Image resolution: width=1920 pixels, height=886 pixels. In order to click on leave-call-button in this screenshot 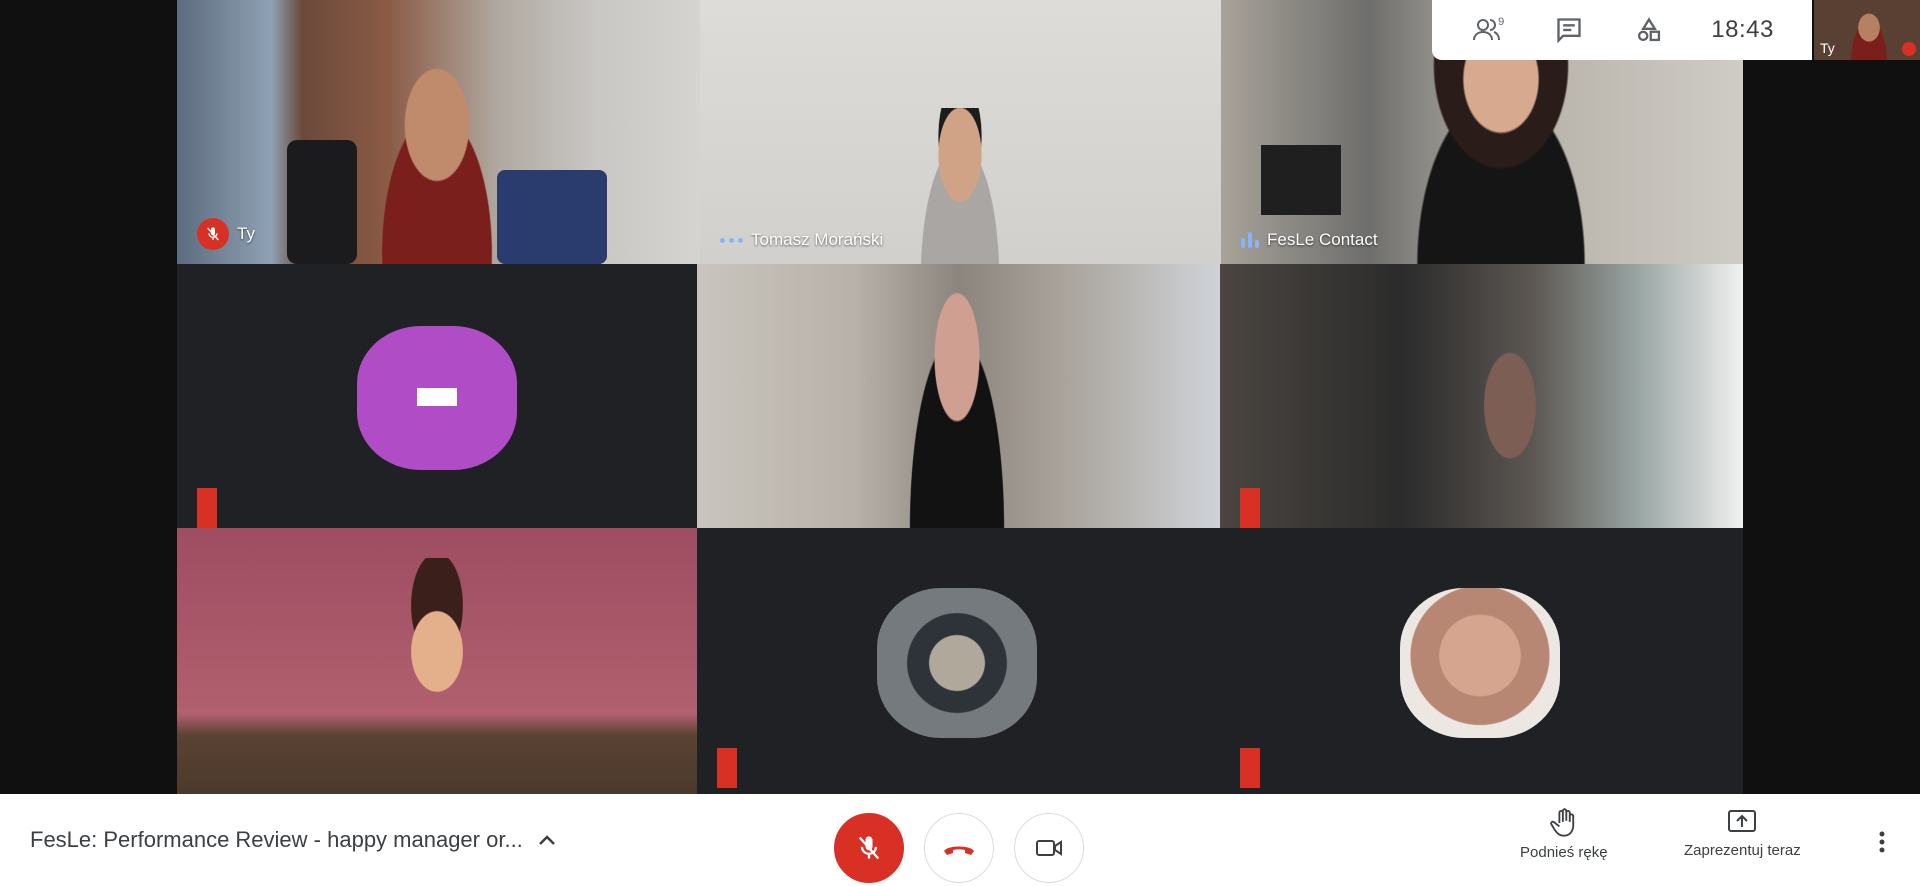, I will do `click(959, 848)`.